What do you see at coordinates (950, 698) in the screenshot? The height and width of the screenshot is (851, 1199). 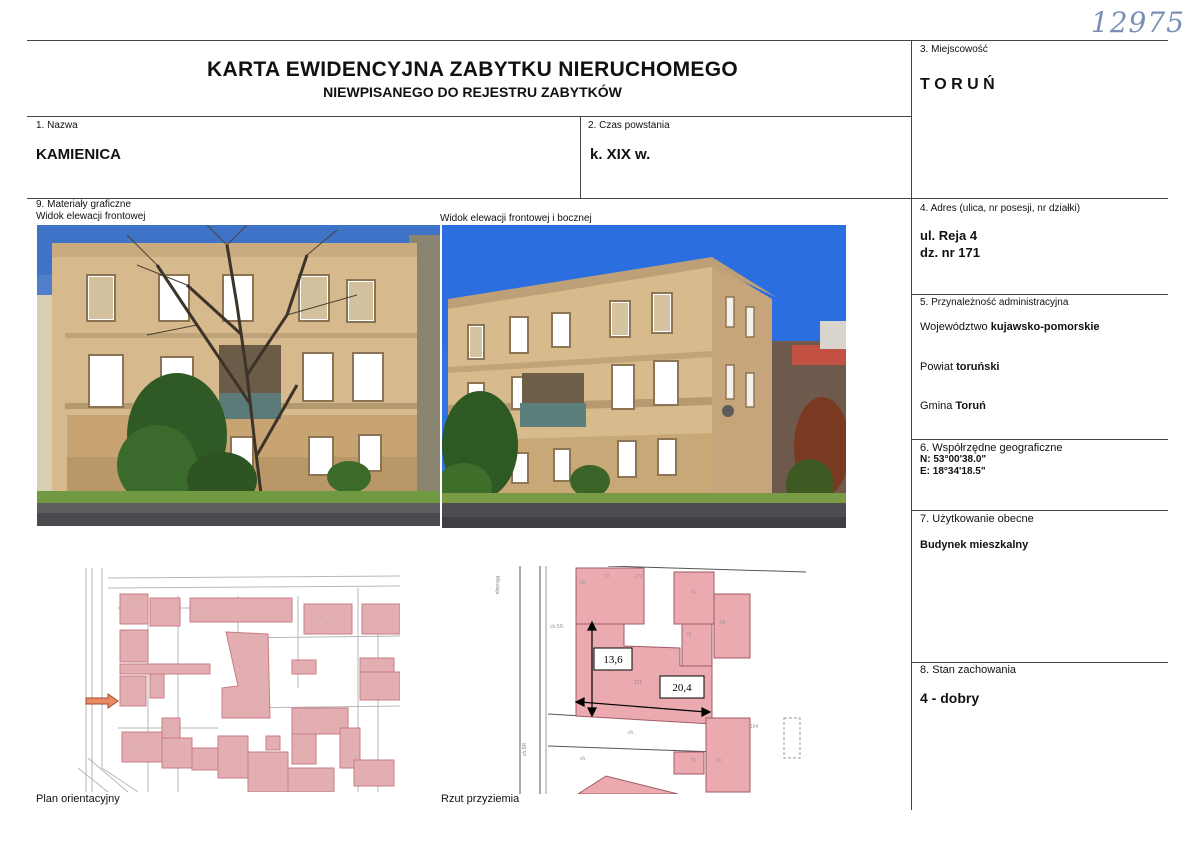 I see `condition-value: 4 - dobry` at bounding box center [950, 698].